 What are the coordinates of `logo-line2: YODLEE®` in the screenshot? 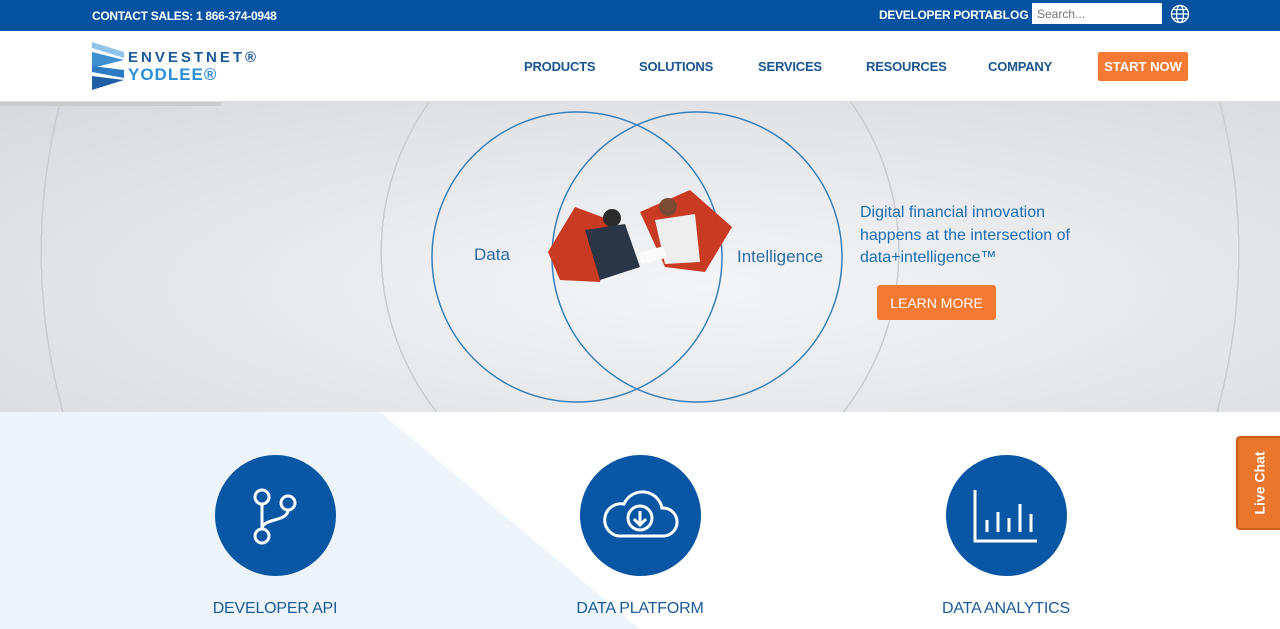 It's located at (173, 74).